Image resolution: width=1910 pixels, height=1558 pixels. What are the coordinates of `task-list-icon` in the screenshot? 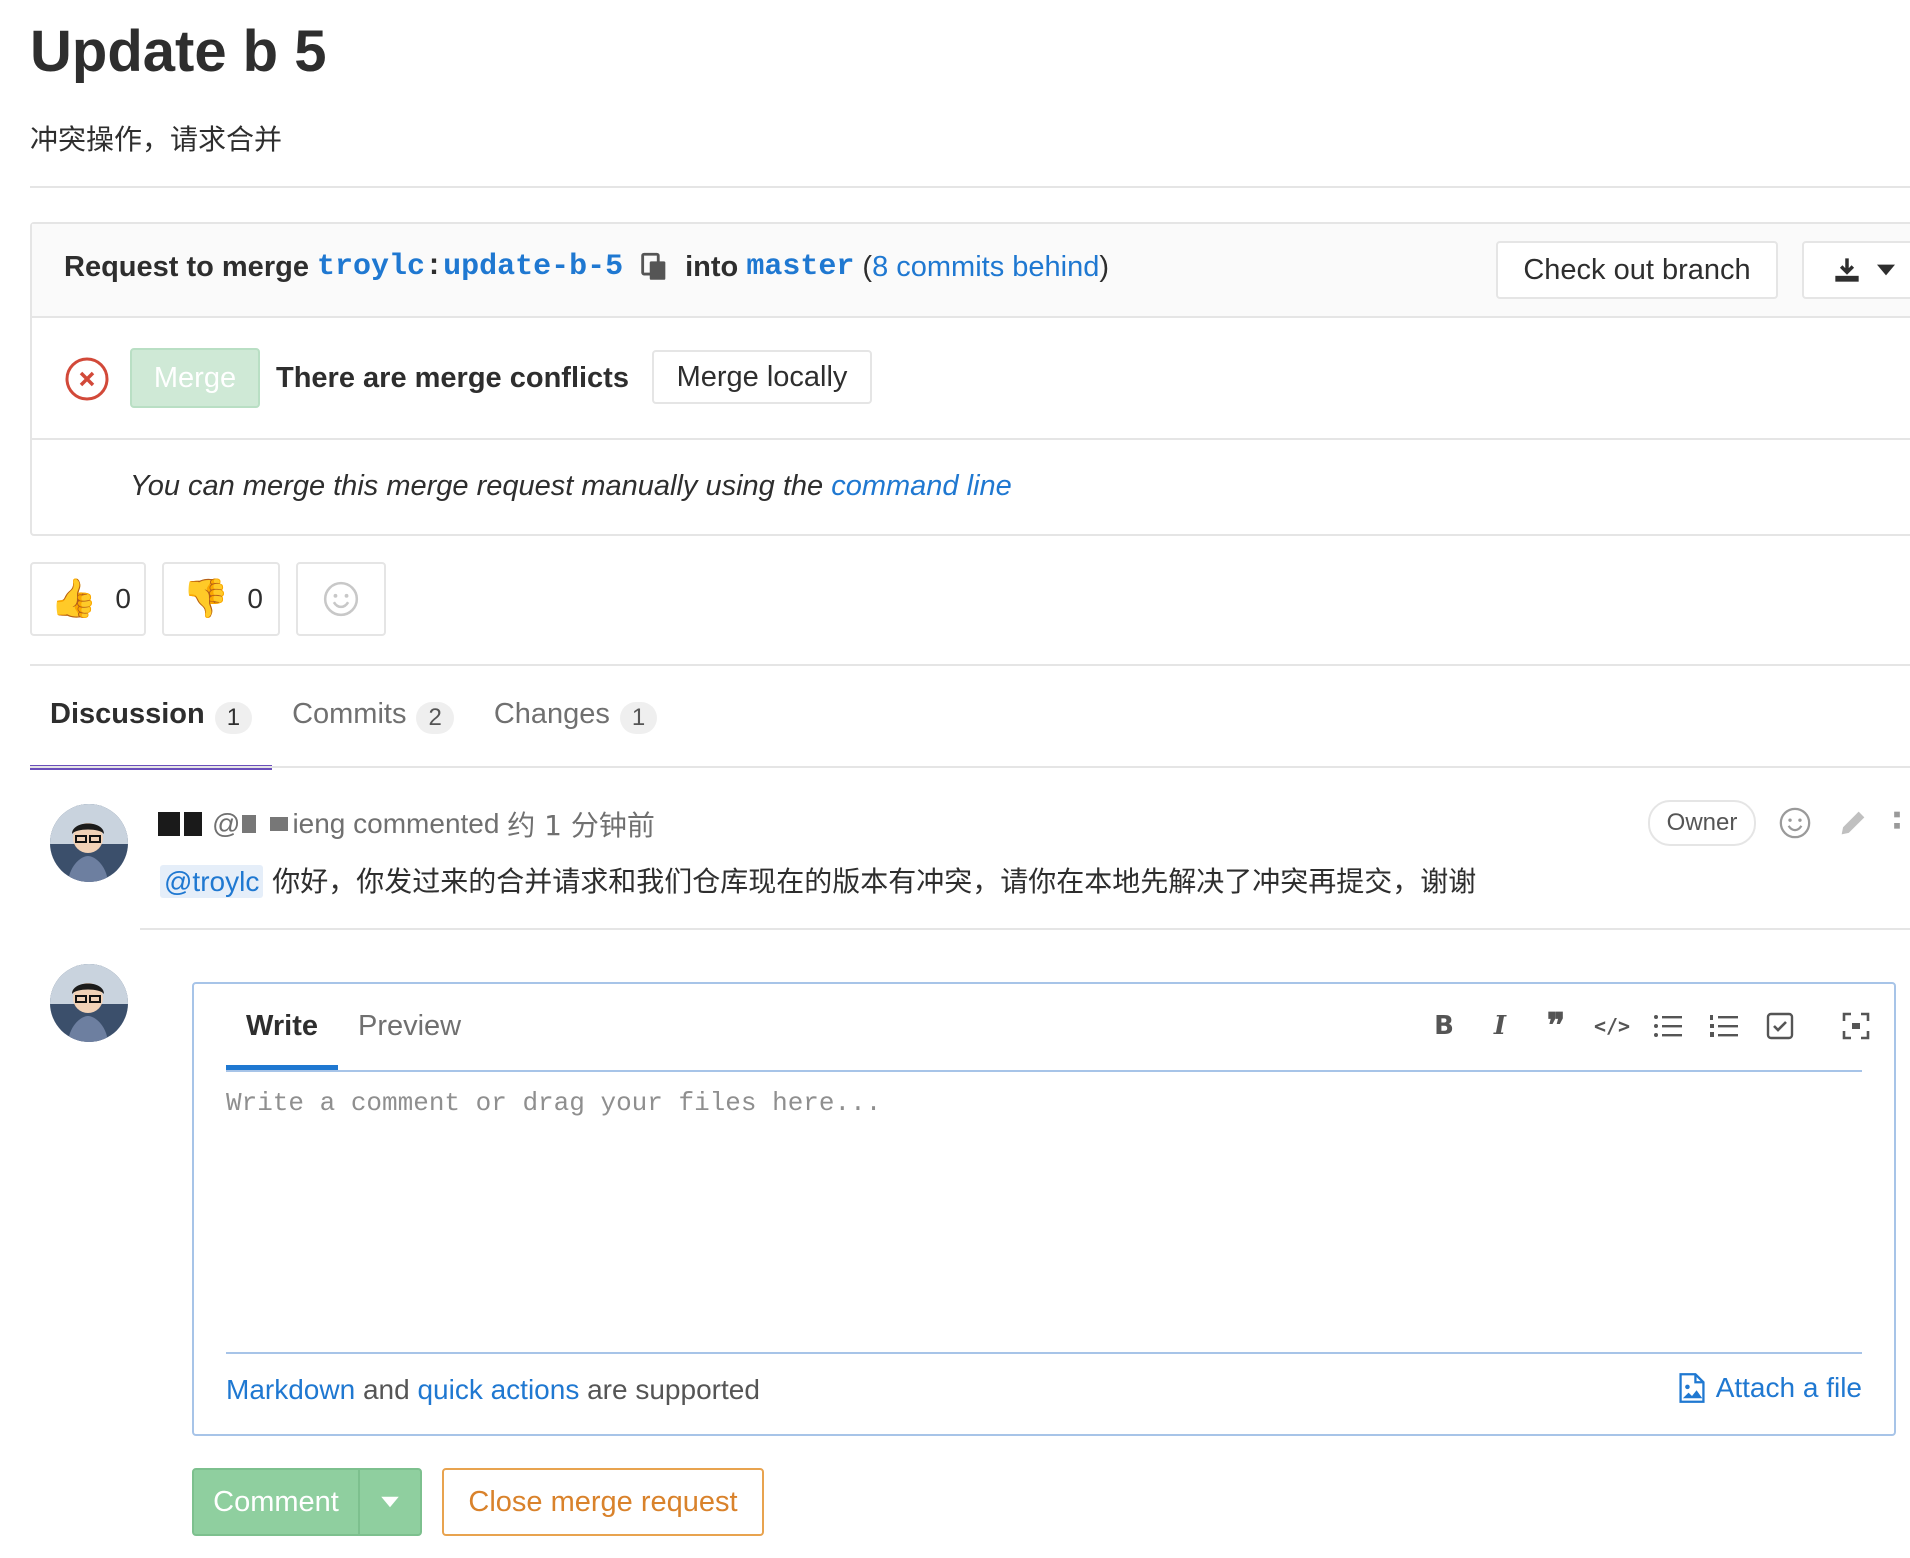 It's located at (1780, 1026).